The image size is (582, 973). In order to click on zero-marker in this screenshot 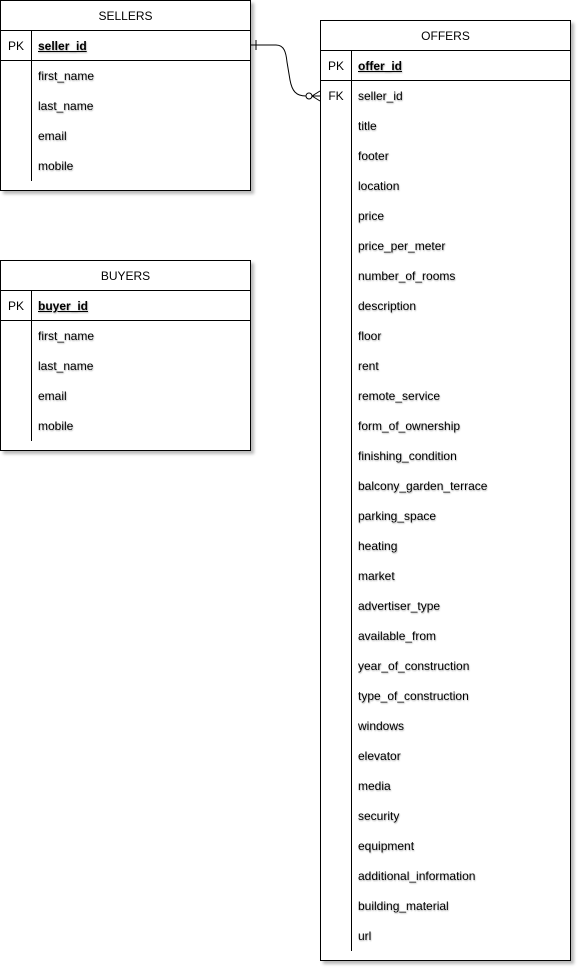, I will do `click(309, 96)`.